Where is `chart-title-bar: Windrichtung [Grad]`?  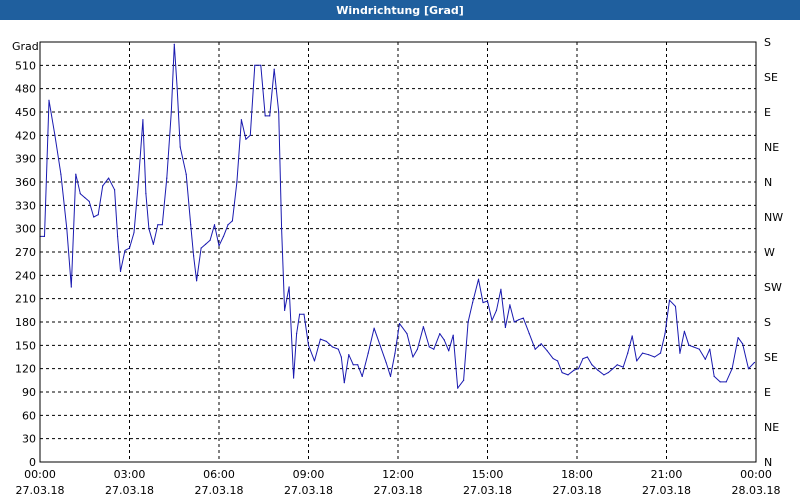 chart-title-bar: Windrichtung [Grad] is located at coordinates (400, 10).